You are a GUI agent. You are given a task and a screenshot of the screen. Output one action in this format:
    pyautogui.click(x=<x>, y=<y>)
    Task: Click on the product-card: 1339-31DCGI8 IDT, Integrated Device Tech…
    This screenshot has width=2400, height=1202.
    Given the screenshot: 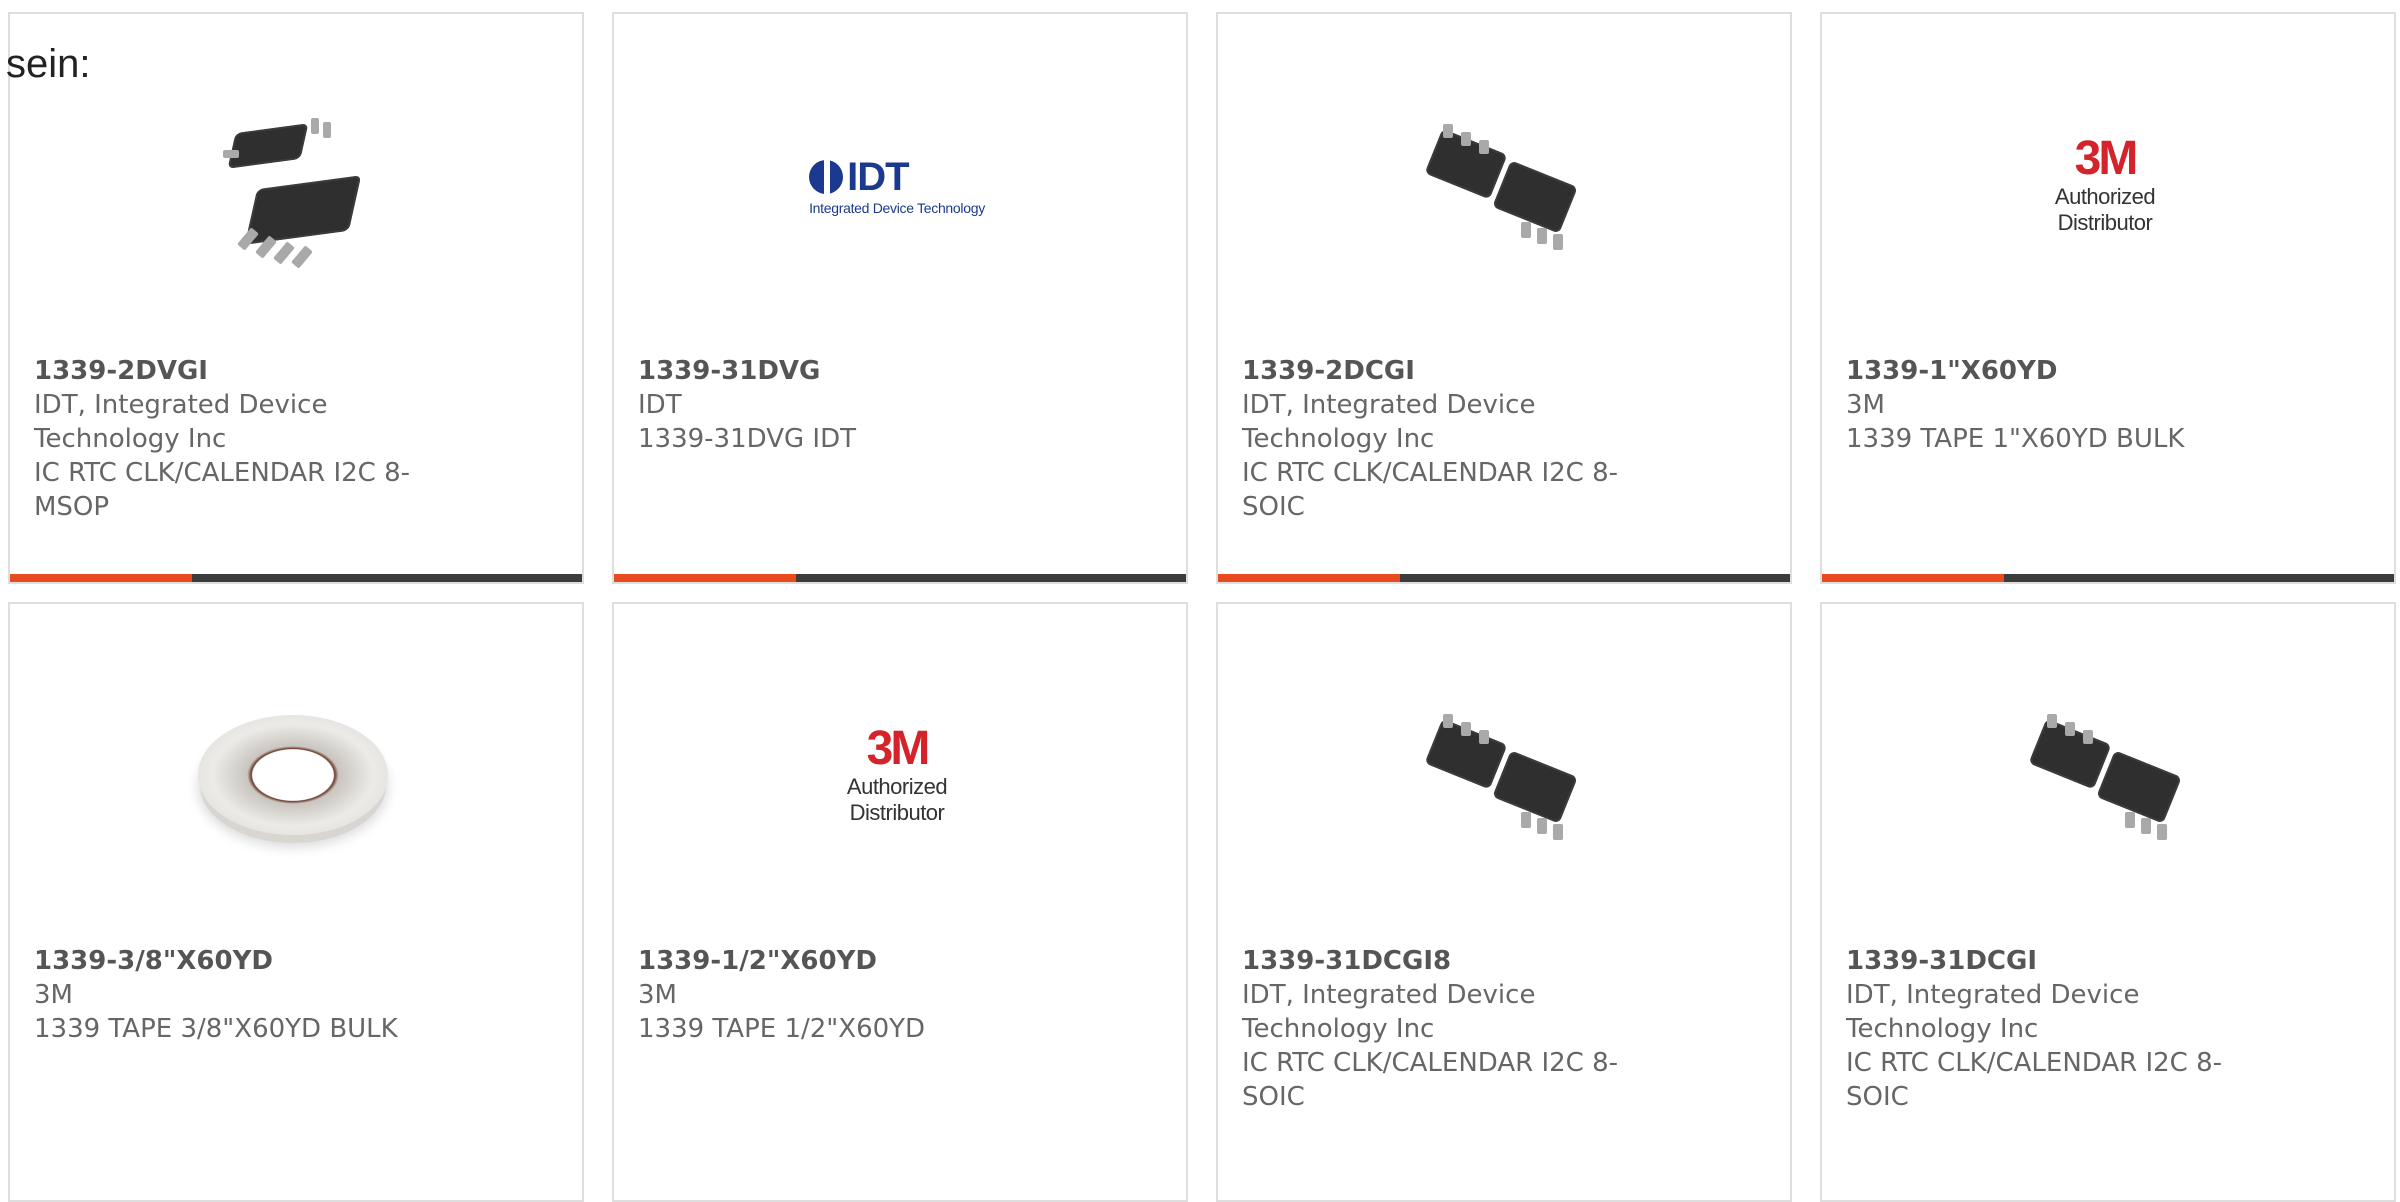 What is the action you would take?
    pyautogui.click(x=1504, y=902)
    